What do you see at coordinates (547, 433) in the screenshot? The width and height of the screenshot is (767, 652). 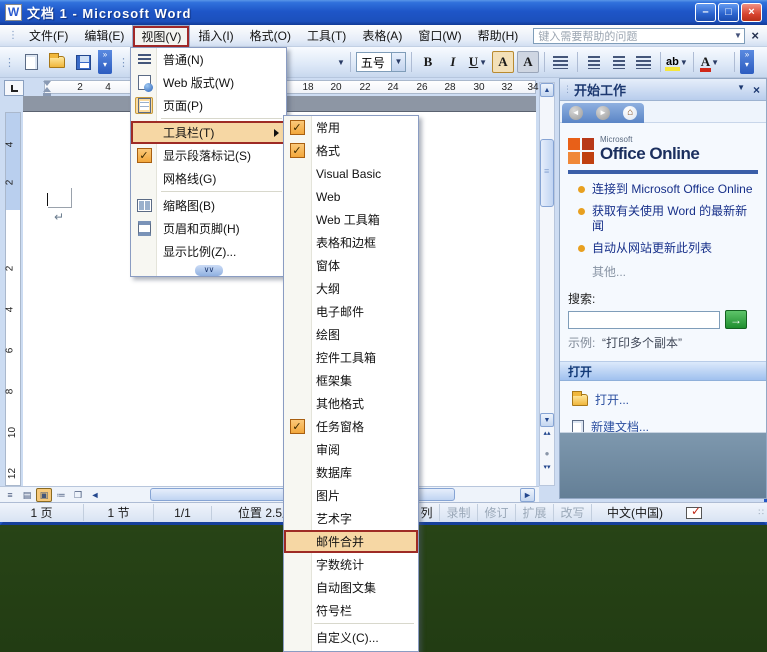 I see `previous-page-button: ▴▴` at bounding box center [547, 433].